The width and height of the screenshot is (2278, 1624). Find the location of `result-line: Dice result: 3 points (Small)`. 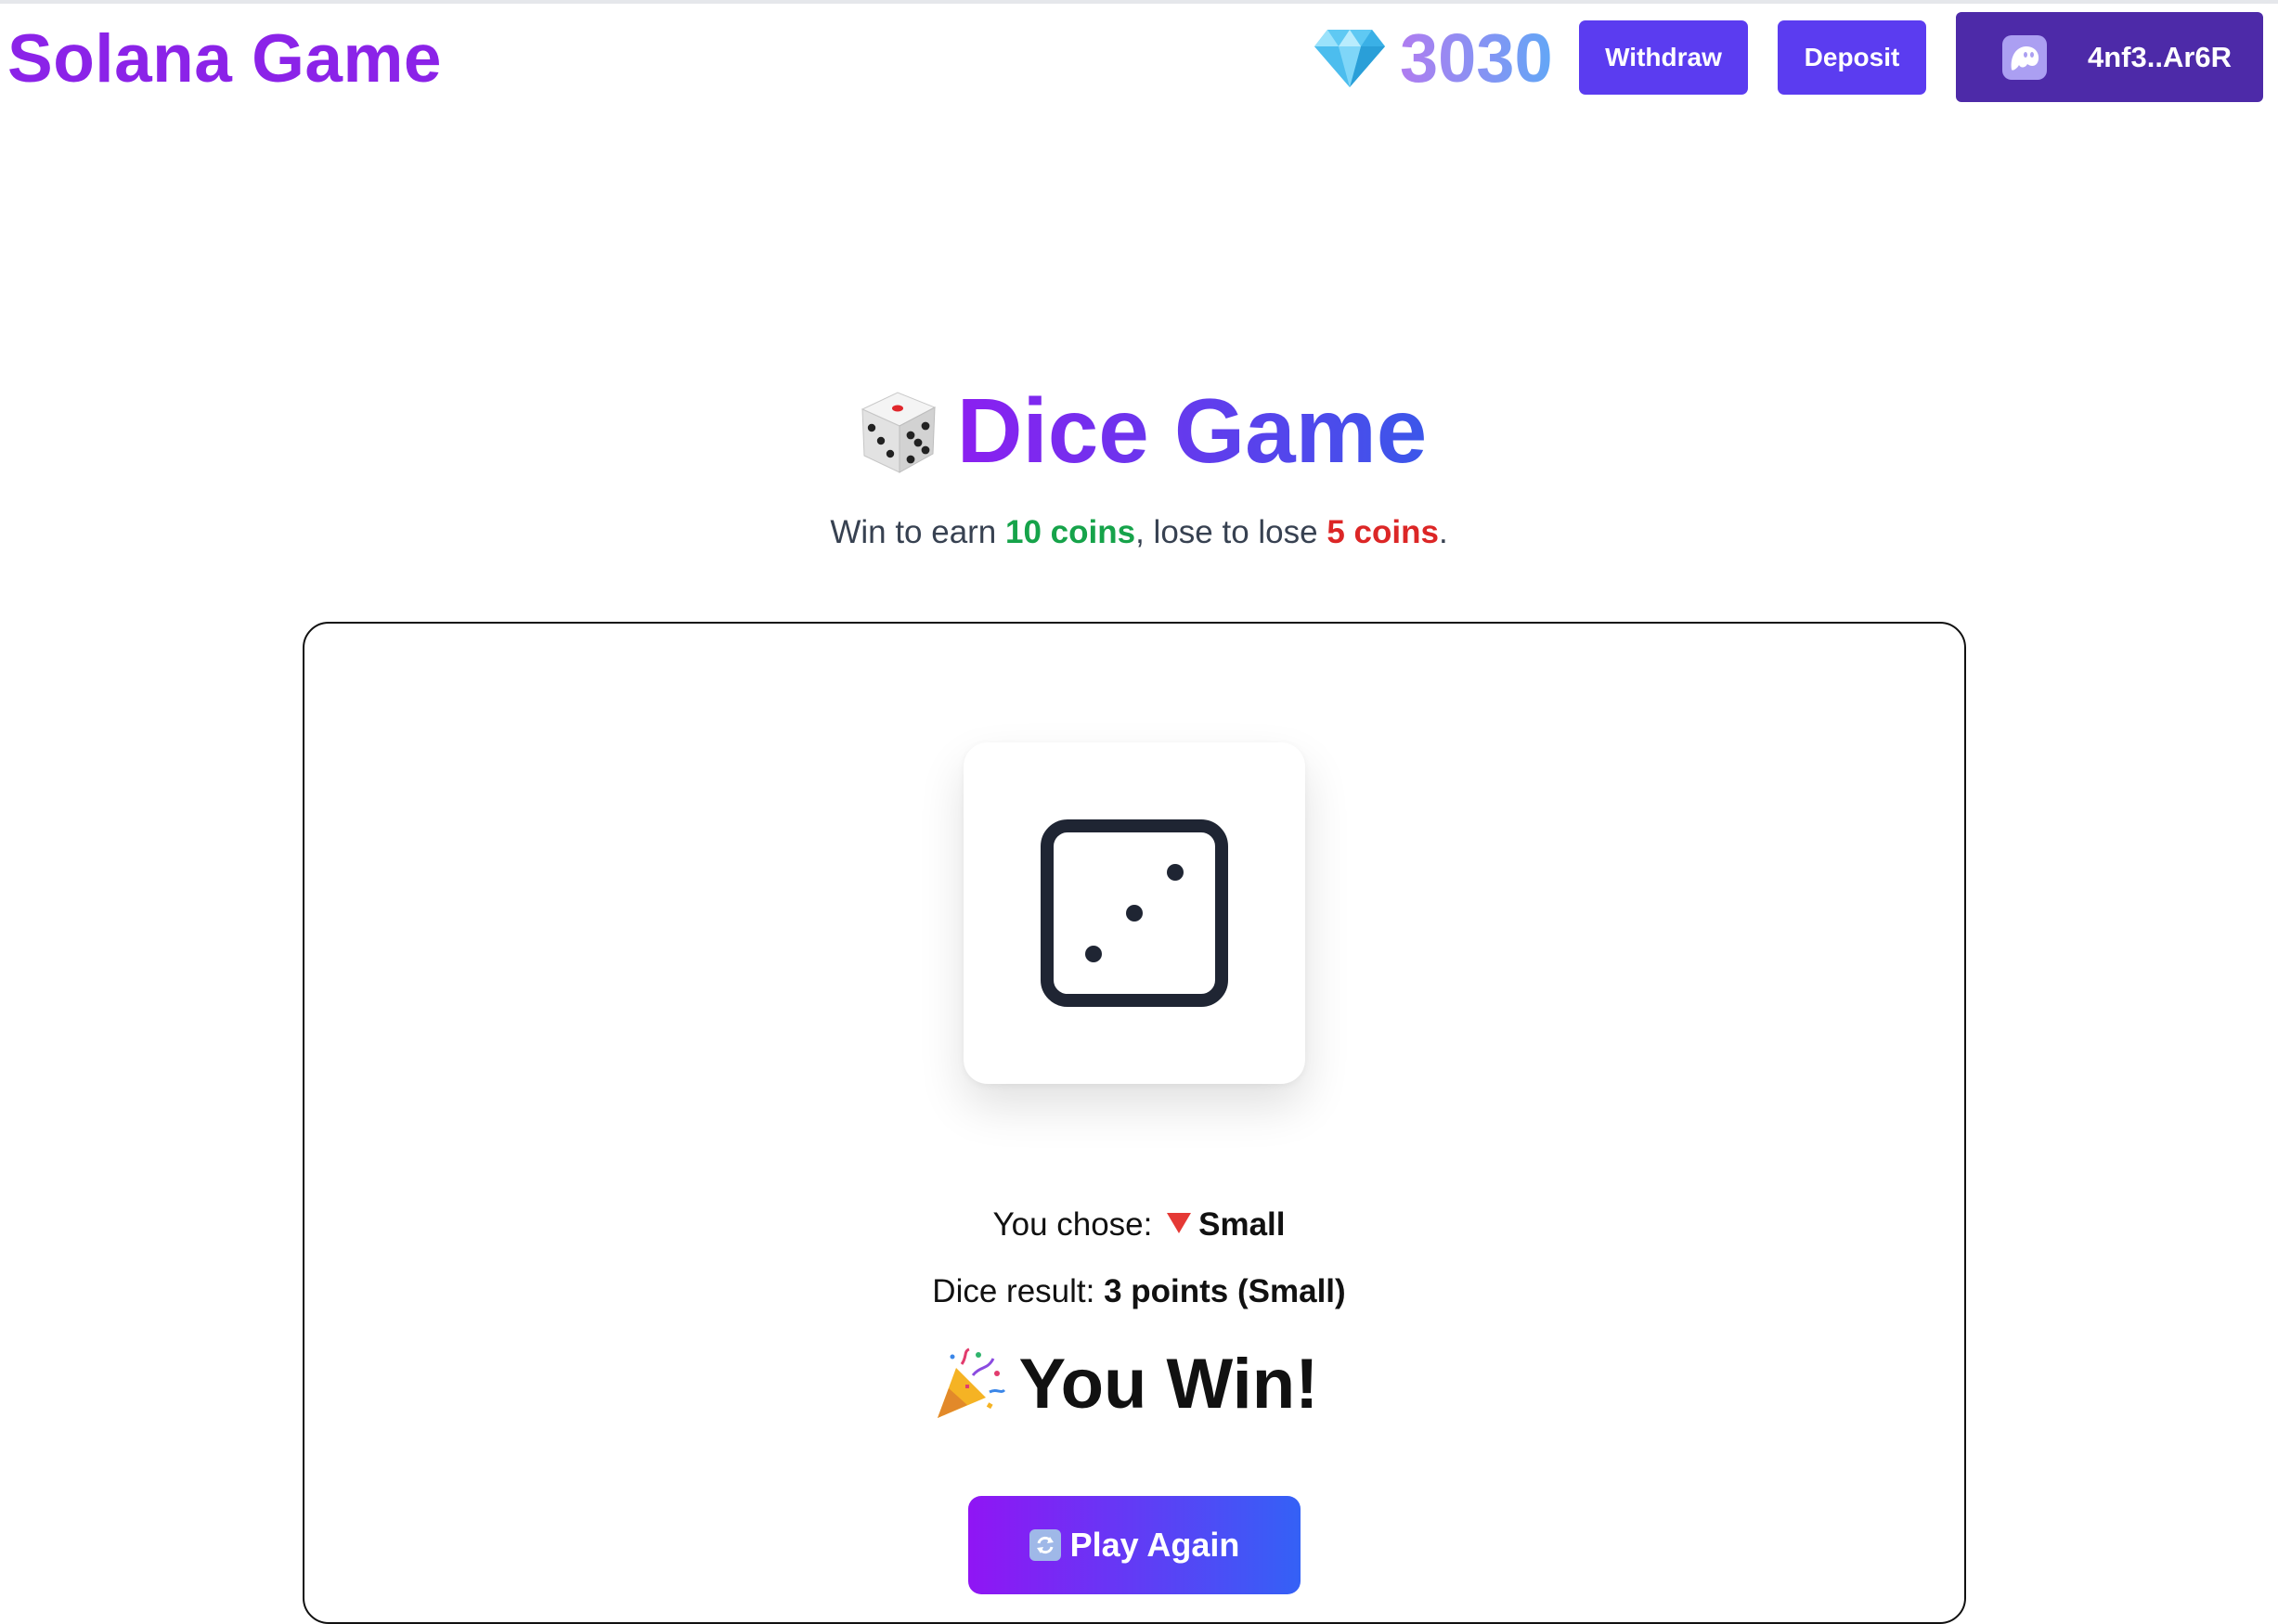

result-line: Dice result: 3 points (Small) is located at coordinates (1139, 1292).